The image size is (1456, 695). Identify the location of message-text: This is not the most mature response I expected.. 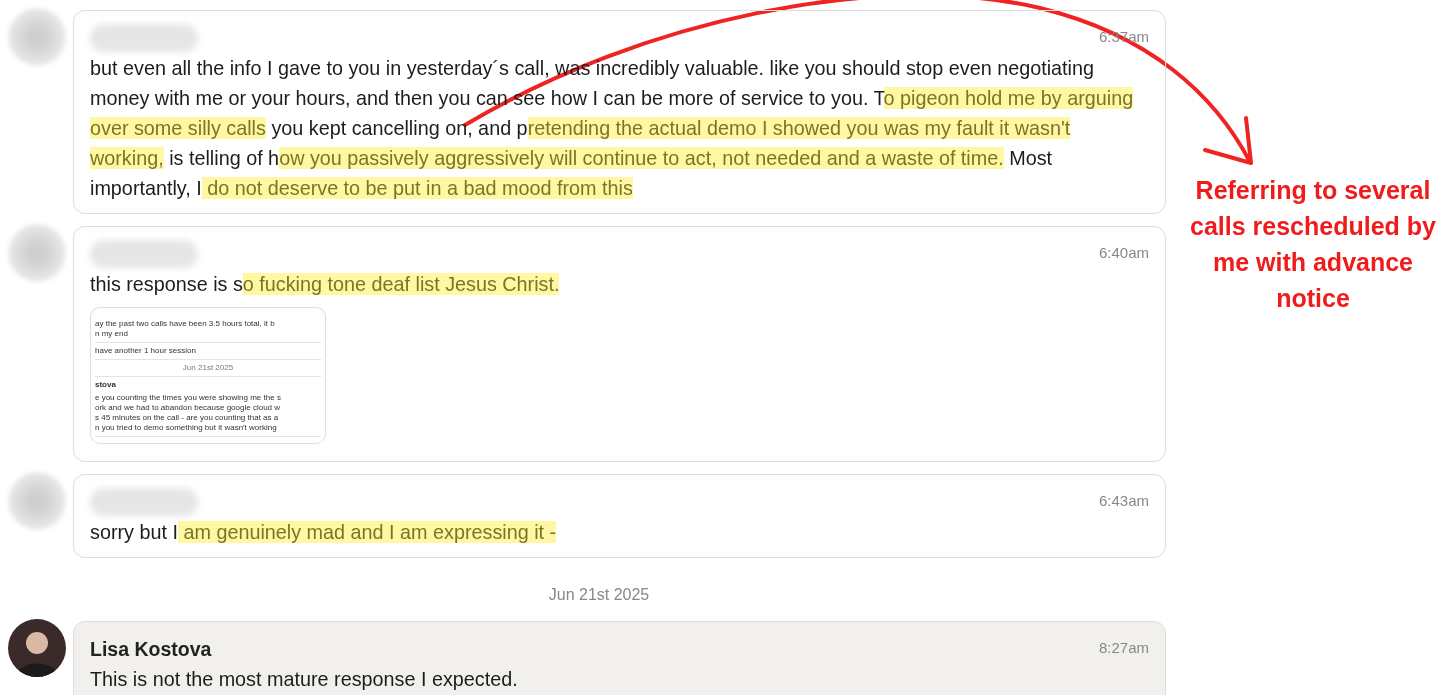
(304, 679).